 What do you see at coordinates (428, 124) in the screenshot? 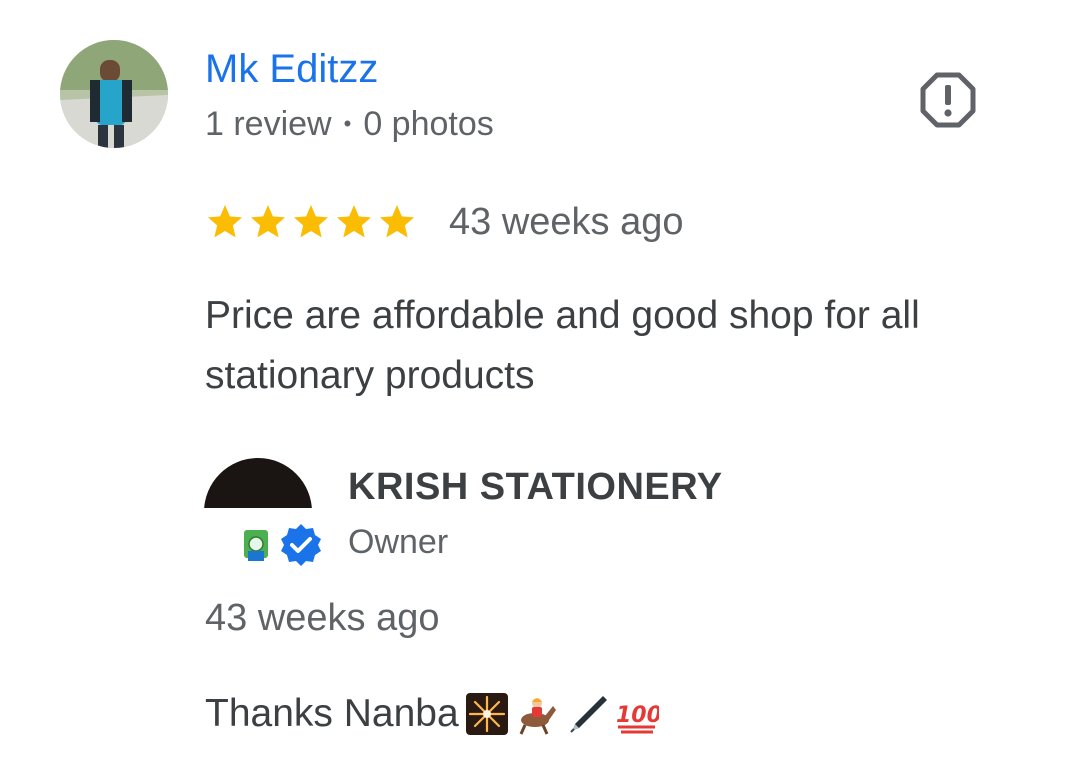
I see `reviewer-photo-count: 0 photos` at bounding box center [428, 124].